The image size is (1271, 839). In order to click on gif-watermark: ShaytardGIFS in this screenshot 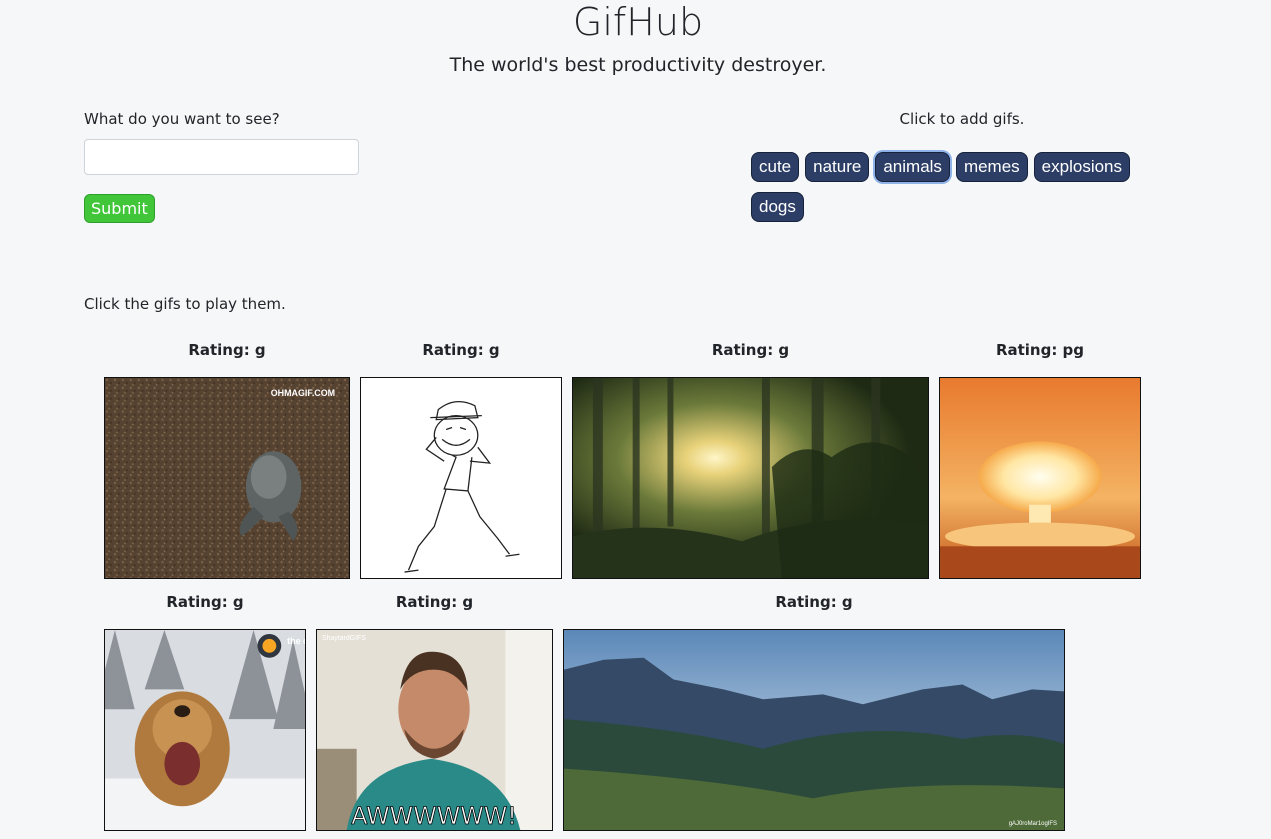, I will do `click(344, 638)`.